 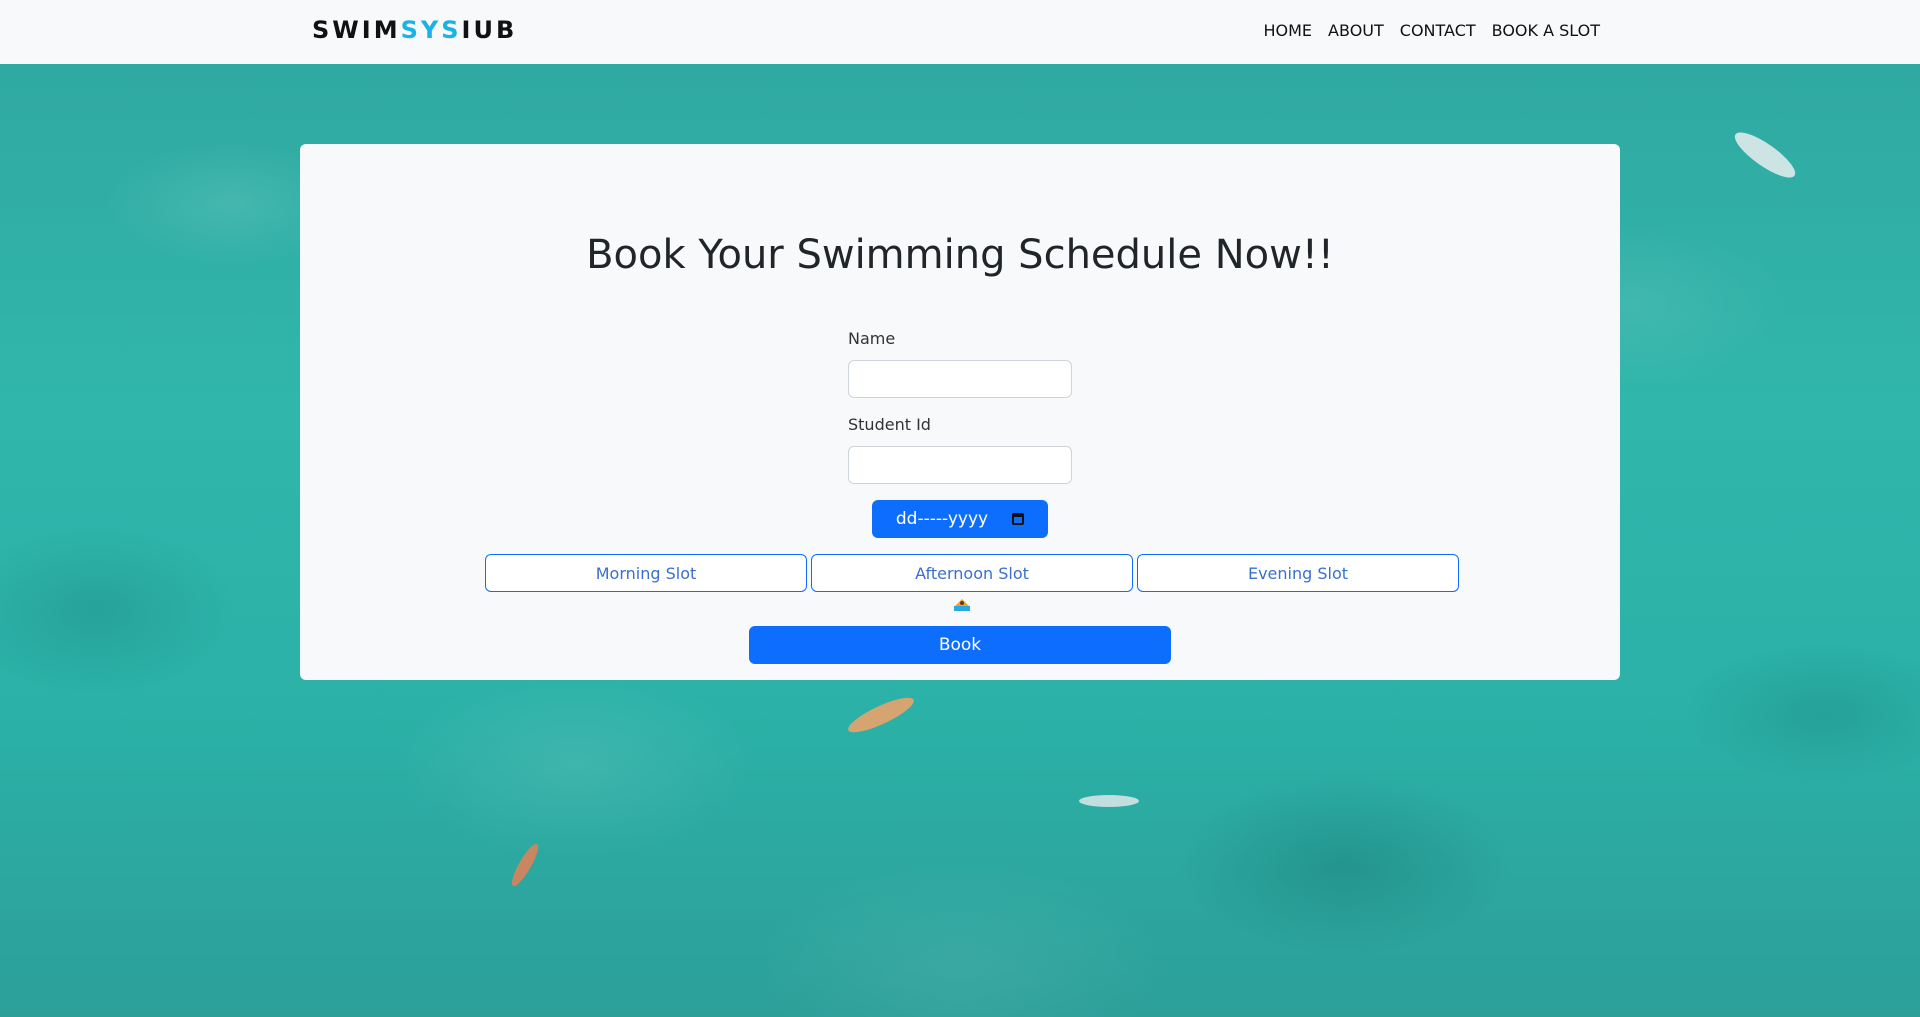 What do you see at coordinates (1288, 30) in the screenshot?
I see `nav-home: HOME` at bounding box center [1288, 30].